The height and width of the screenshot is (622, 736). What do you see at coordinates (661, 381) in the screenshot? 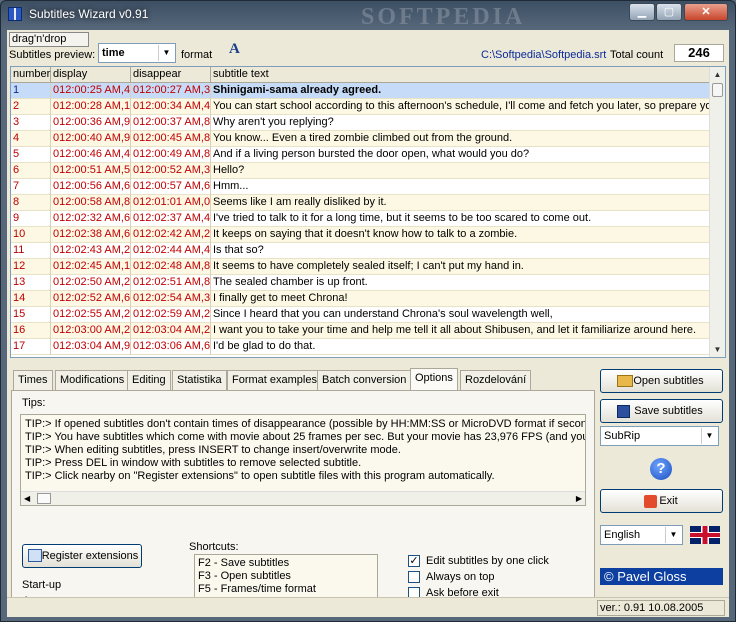
I see `open-subtitles-button: Open subtitles` at bounding box center [661, 381].